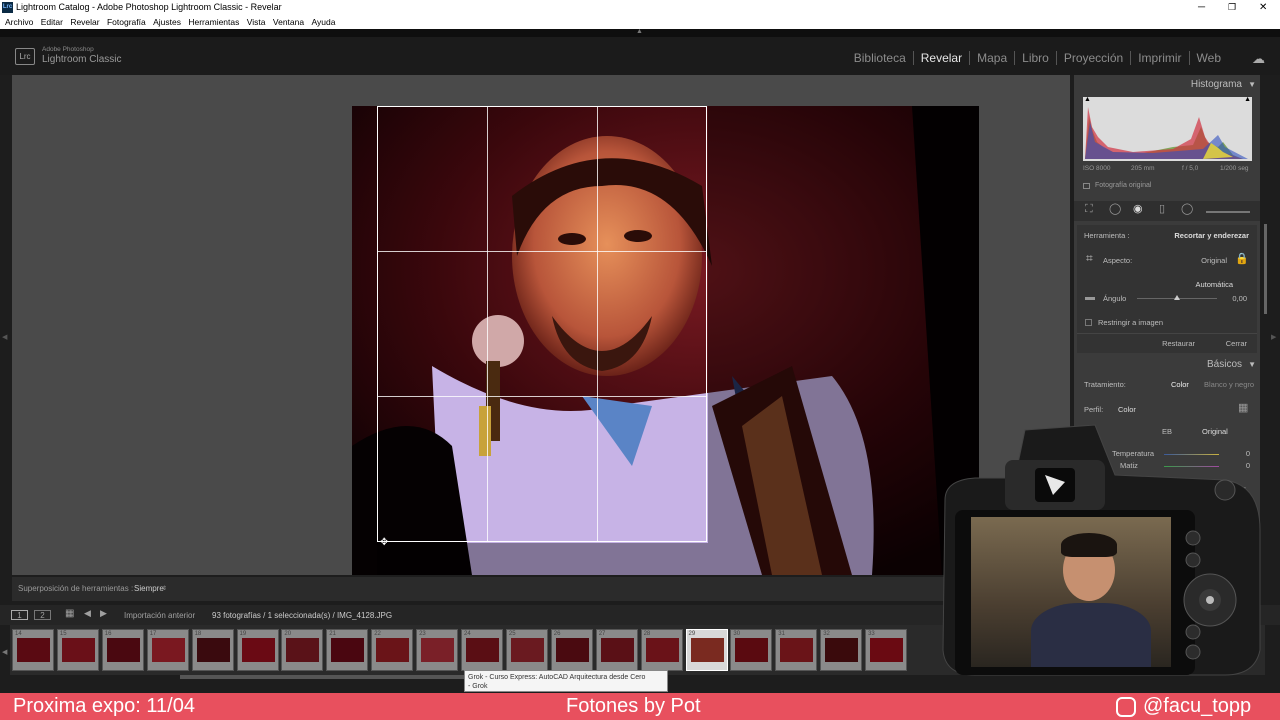 This screenshot has height=720, width=1280. What do you see at coordinates (288, 22) in the screenshot?
I see `menu-ventana: Ventana` at bounding box center [288, 22].